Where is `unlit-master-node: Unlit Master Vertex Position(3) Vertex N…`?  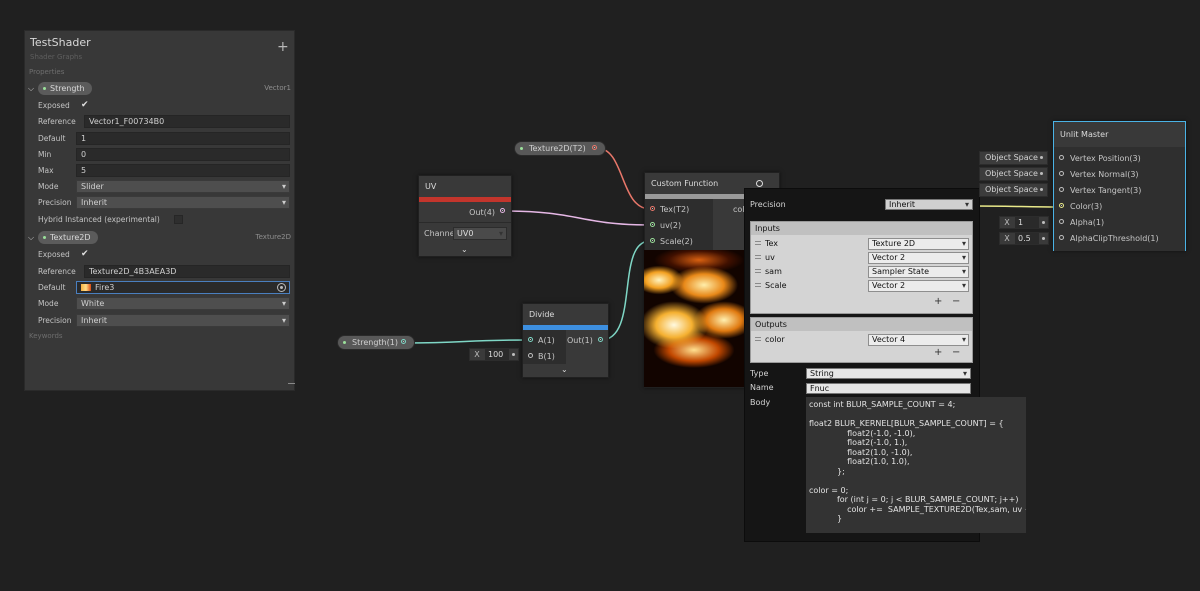
unlit-master-node: Unlit Master Vertex Position(3) Vertex N… is located at coordinates (1119, 186).